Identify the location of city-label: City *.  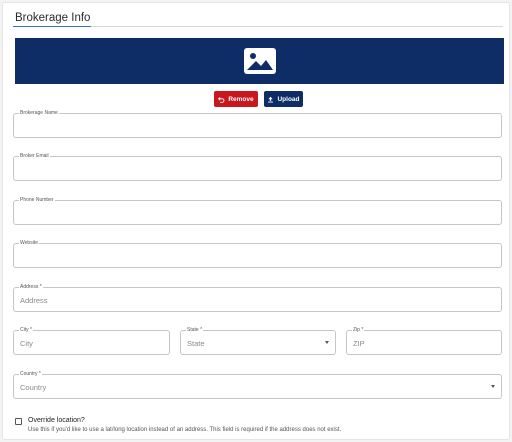
(26, 330).